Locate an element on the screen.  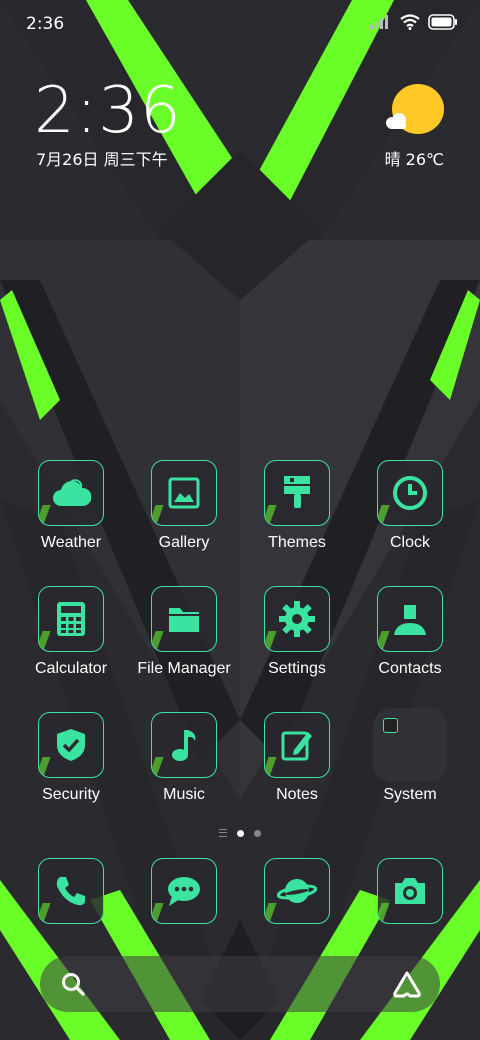
music-note-icon is located at coordinates (184, 745).